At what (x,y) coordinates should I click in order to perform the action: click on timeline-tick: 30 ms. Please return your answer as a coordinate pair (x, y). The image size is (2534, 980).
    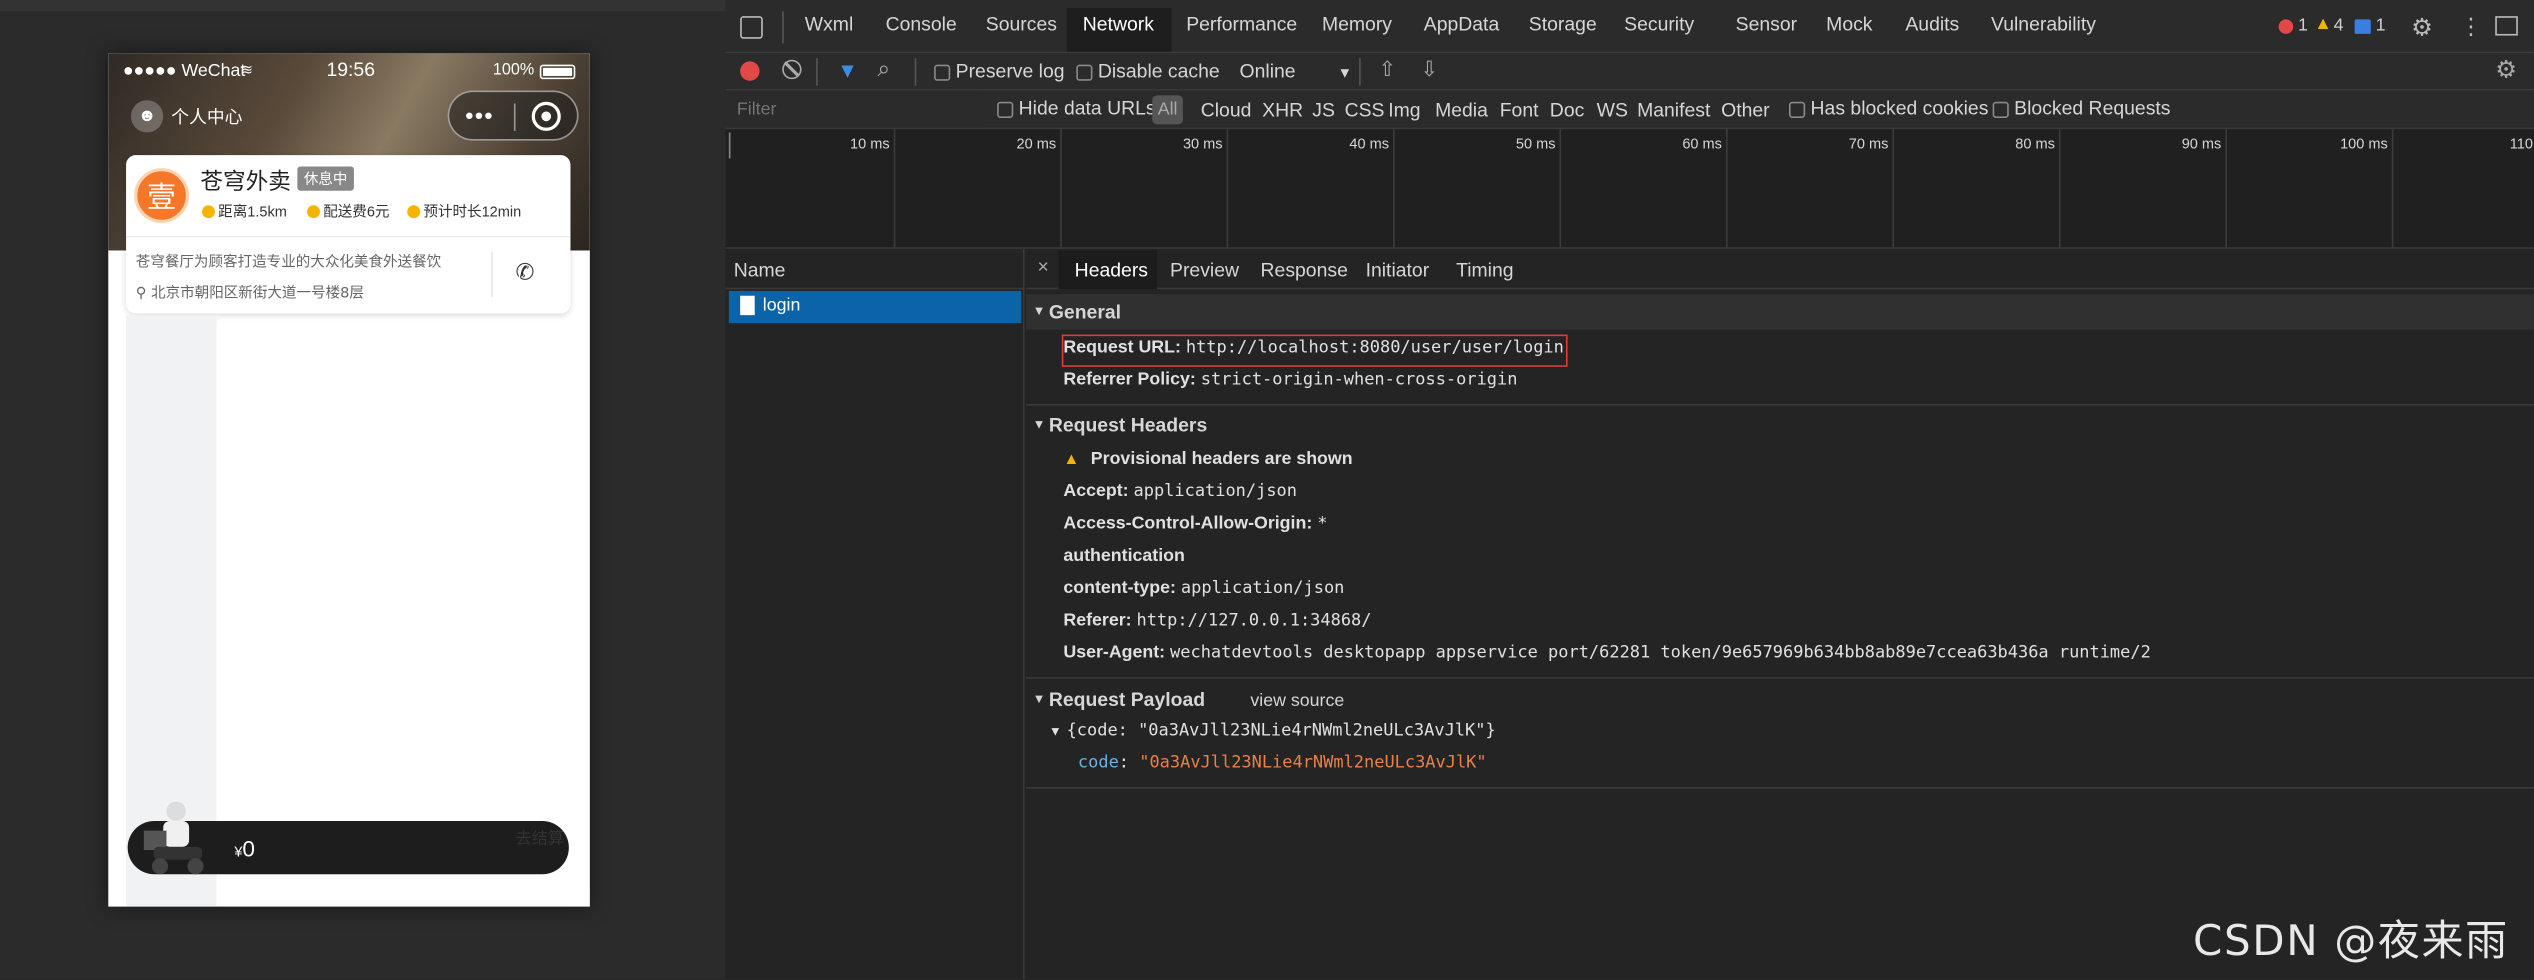
    Looking at the image, I should click on (1202, 143).